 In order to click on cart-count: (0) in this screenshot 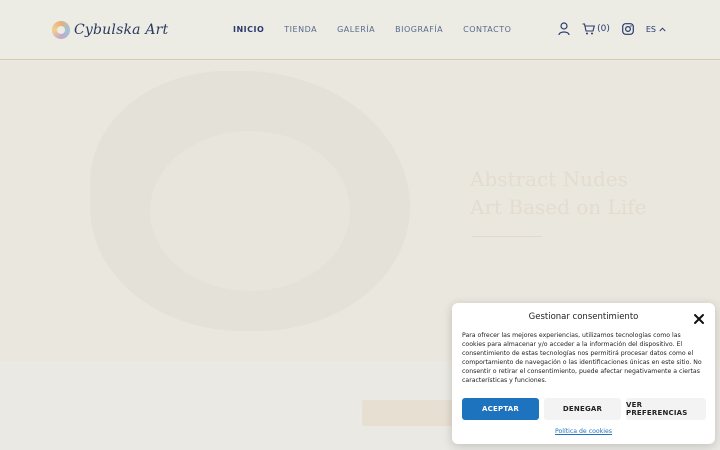, I will do `click(603, 29)`.